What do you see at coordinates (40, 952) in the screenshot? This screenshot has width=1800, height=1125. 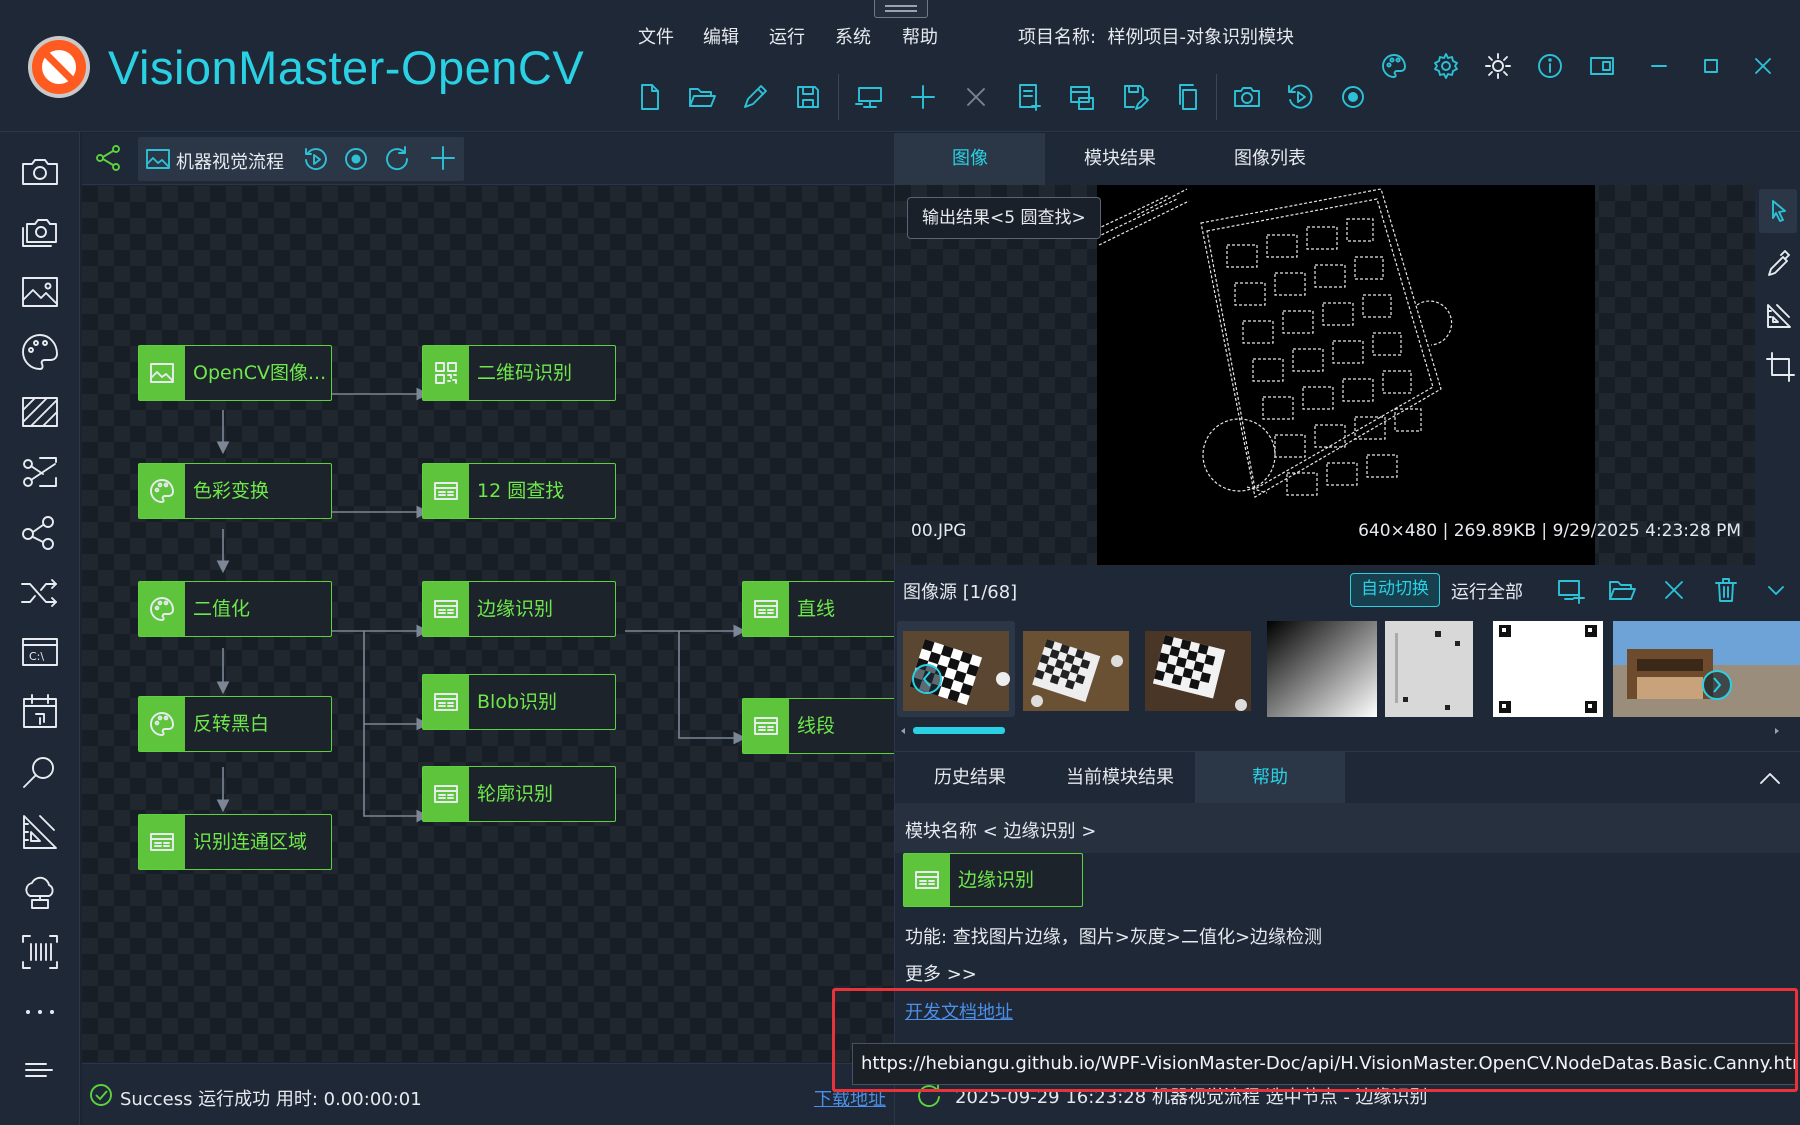 I see `scan-code-icon` at bounding box center [40, 952].